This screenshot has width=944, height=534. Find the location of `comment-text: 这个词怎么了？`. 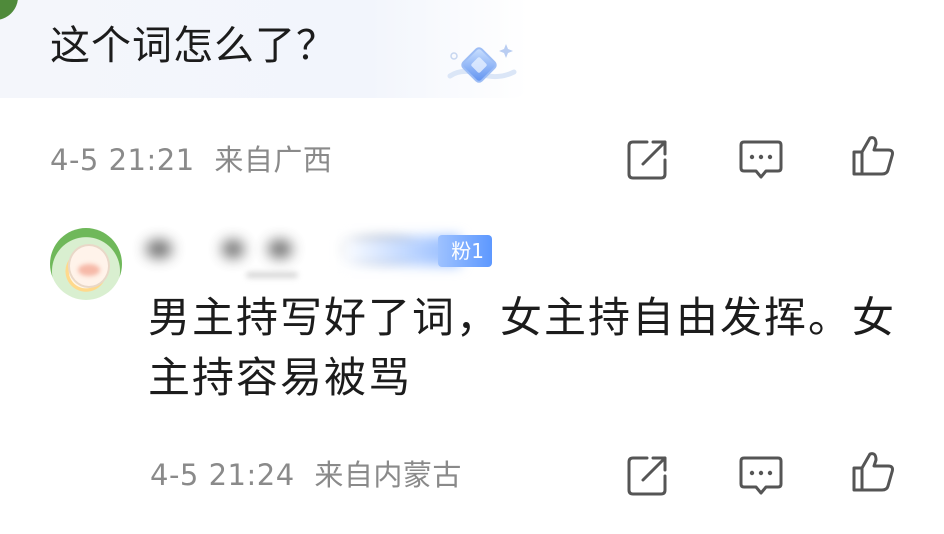

comment-text: 这个词怎么了？ is located at coordinates (193, 46).